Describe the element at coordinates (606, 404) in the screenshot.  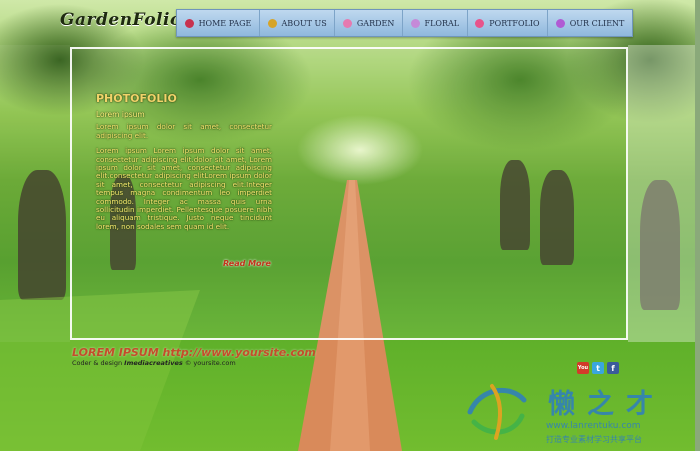
I see `watermark-chinese: 懒之才` at that location.